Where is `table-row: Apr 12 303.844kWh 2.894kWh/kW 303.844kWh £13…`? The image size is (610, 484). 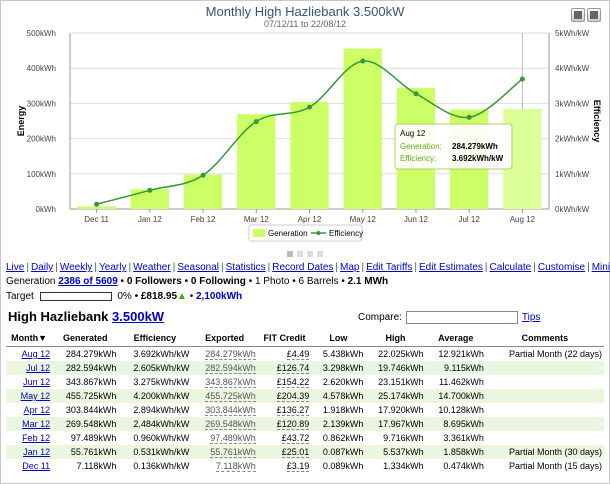 table-row: Apr 12 303.844kWh 2.894kWh/kW 303.844kWh £13… is located at coordinates (305, 410).